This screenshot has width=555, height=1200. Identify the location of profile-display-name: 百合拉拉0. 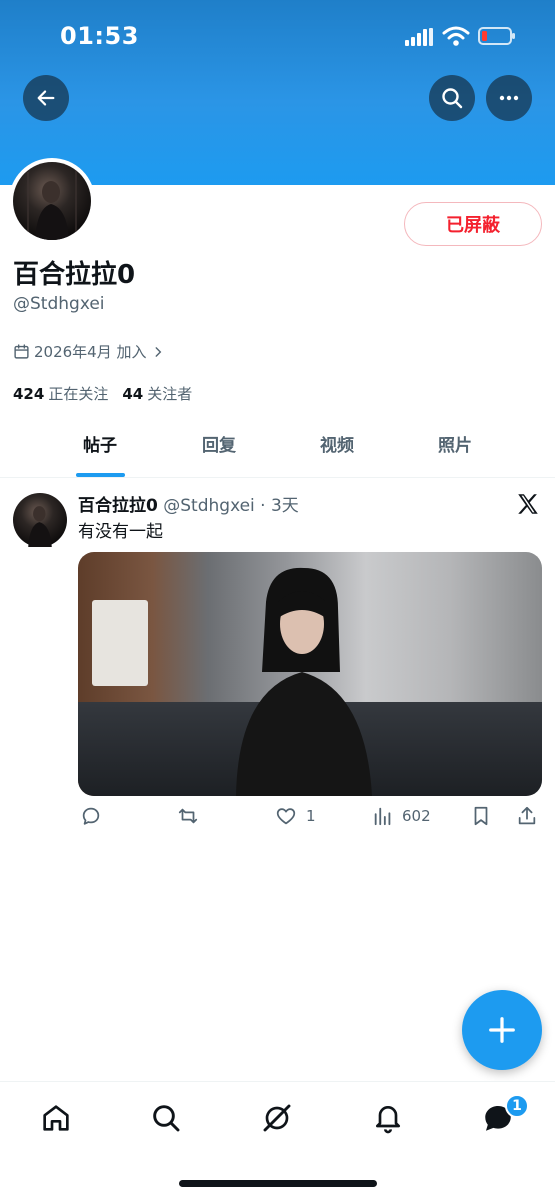
(74, 275).